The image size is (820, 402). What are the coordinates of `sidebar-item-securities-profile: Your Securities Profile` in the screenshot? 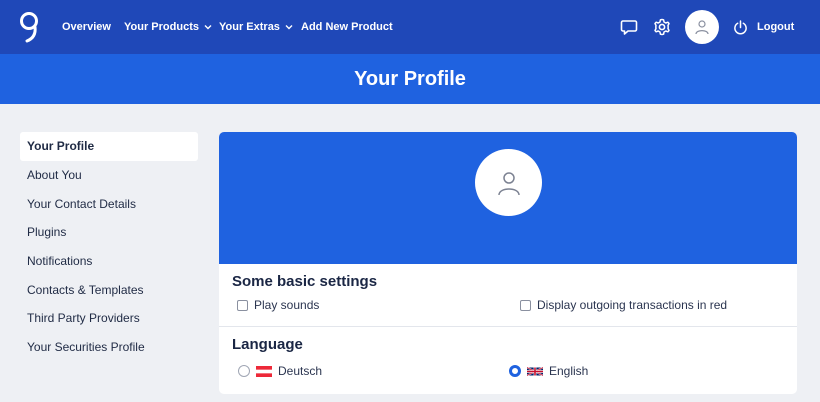 It's located at (109, 347).